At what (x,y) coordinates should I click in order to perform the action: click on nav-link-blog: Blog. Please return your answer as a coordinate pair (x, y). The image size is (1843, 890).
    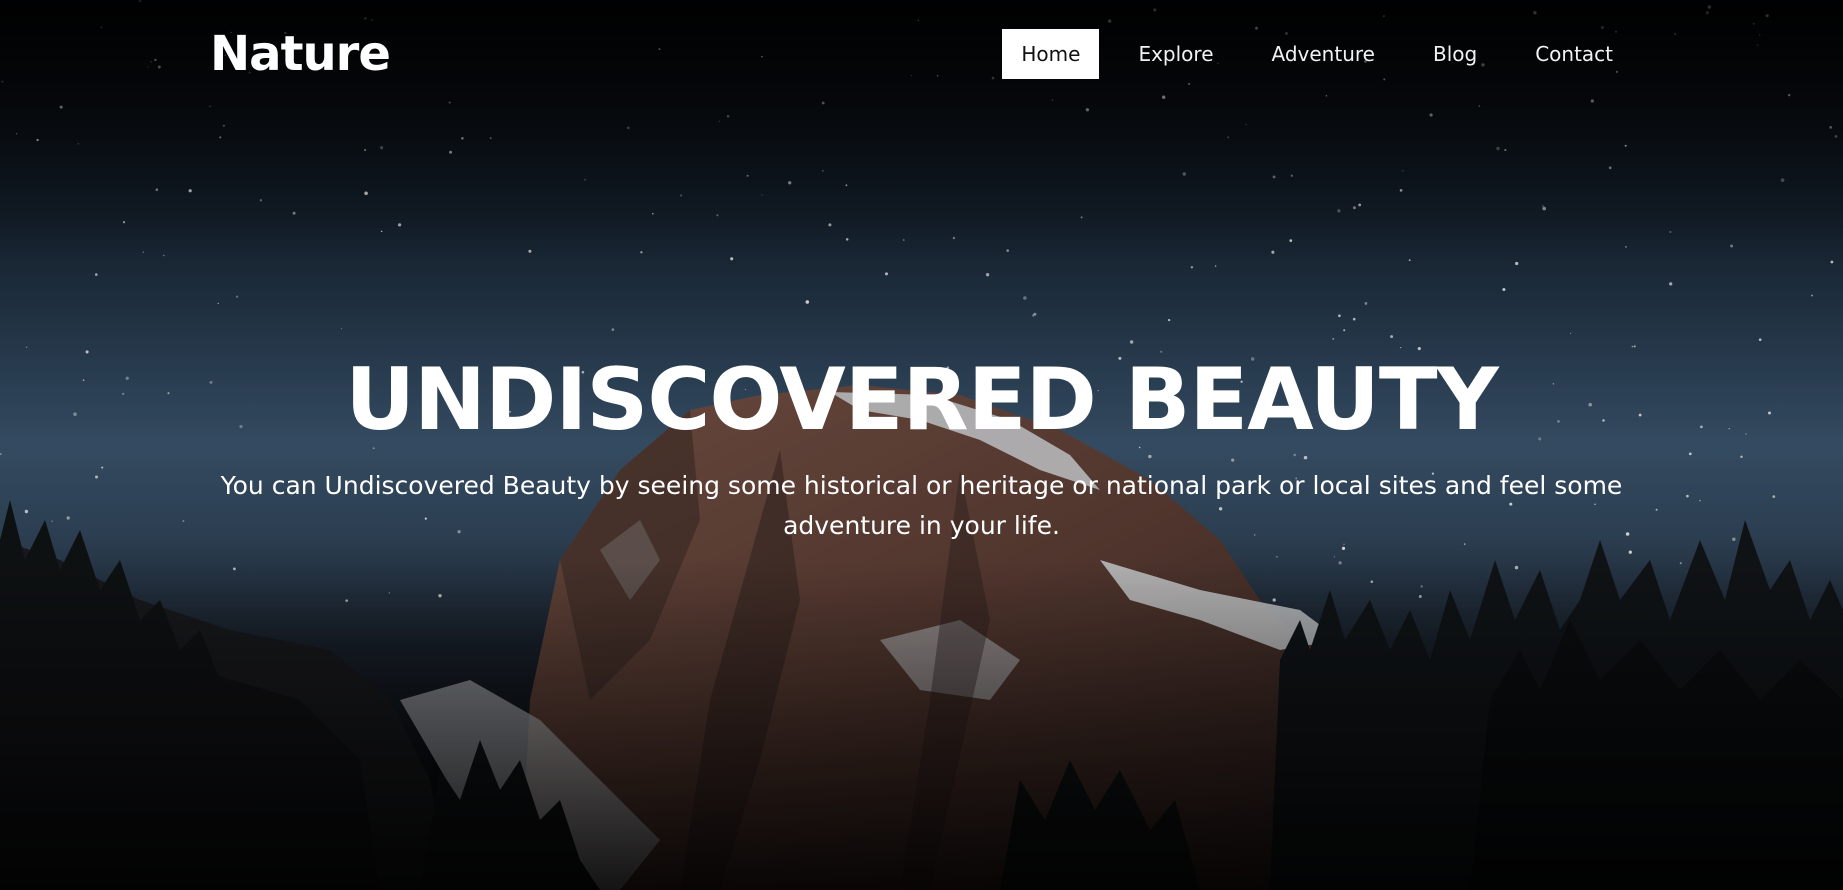
    Looking at the image, I should click on (1455, 54).